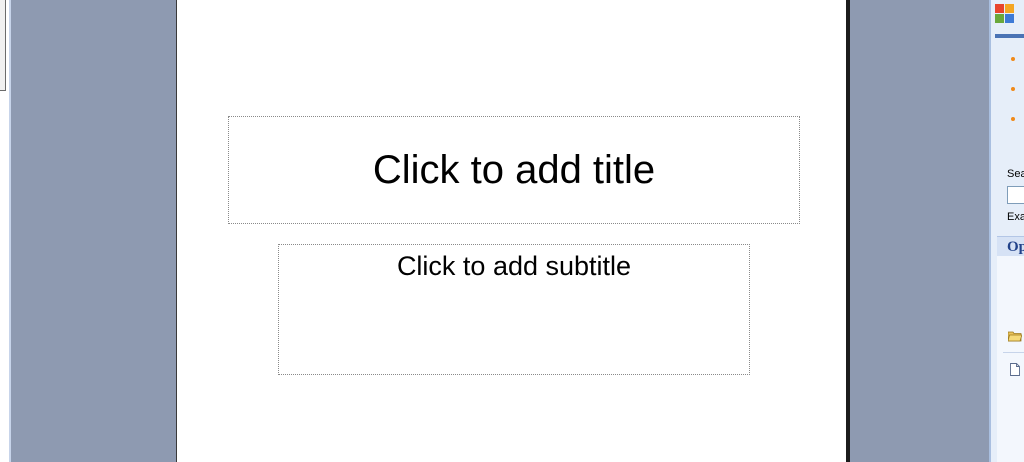  Describe the element at coordinates (1009, 36) in the screenshot. I see `pane-header-rule` at that location.